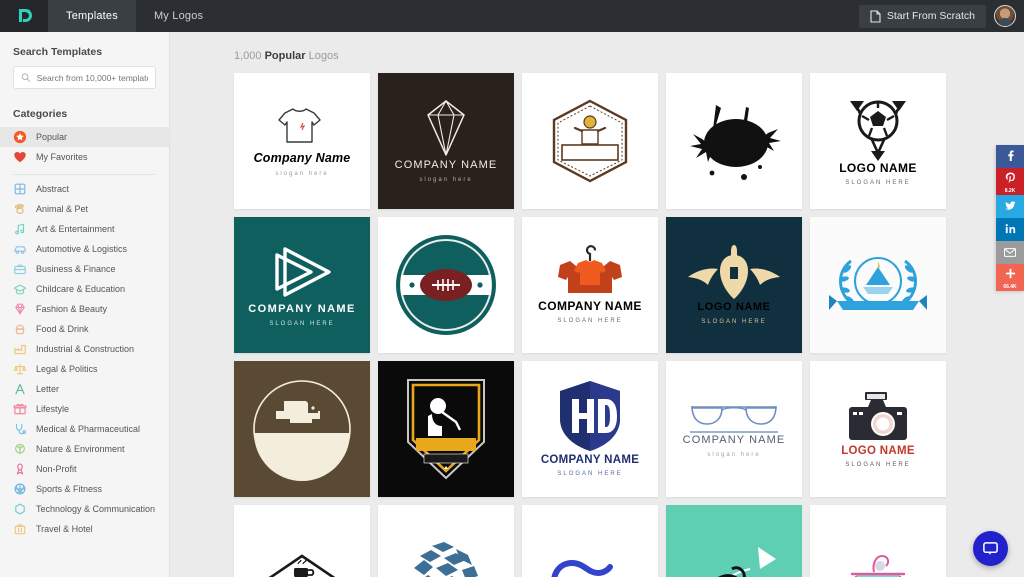  I want to click on sidebar-item-label: My Favorites, so click(62, 157).